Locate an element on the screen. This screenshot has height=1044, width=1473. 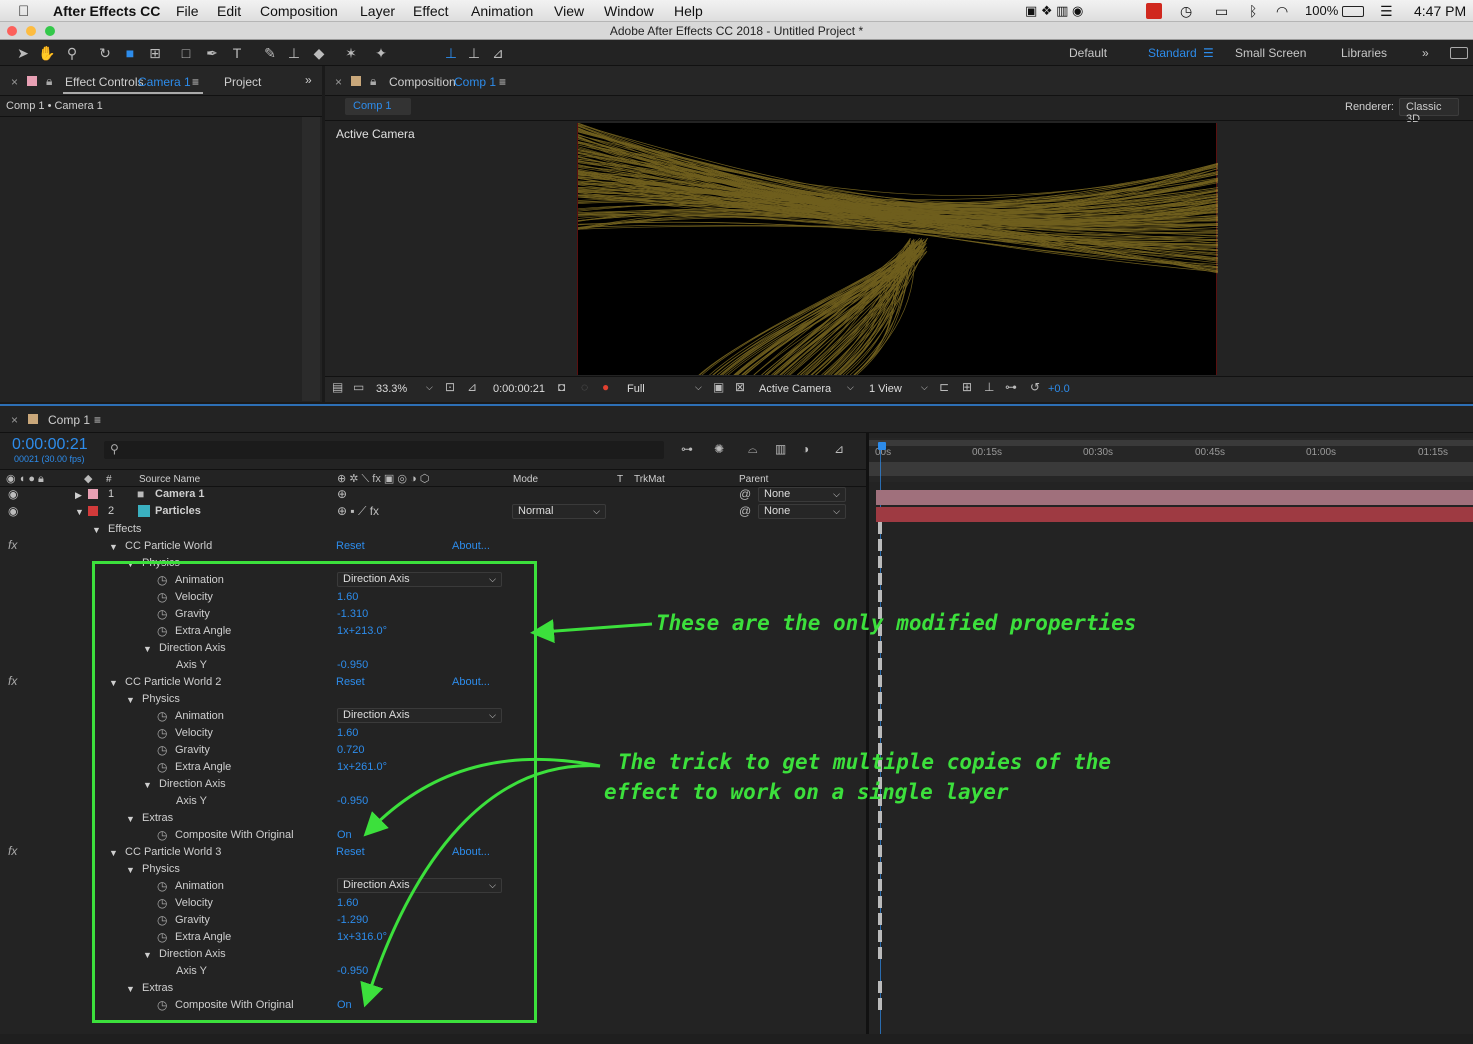
annotation-trick-line1: The trick to get multiple copies of the is located at coordinates (865, 762).